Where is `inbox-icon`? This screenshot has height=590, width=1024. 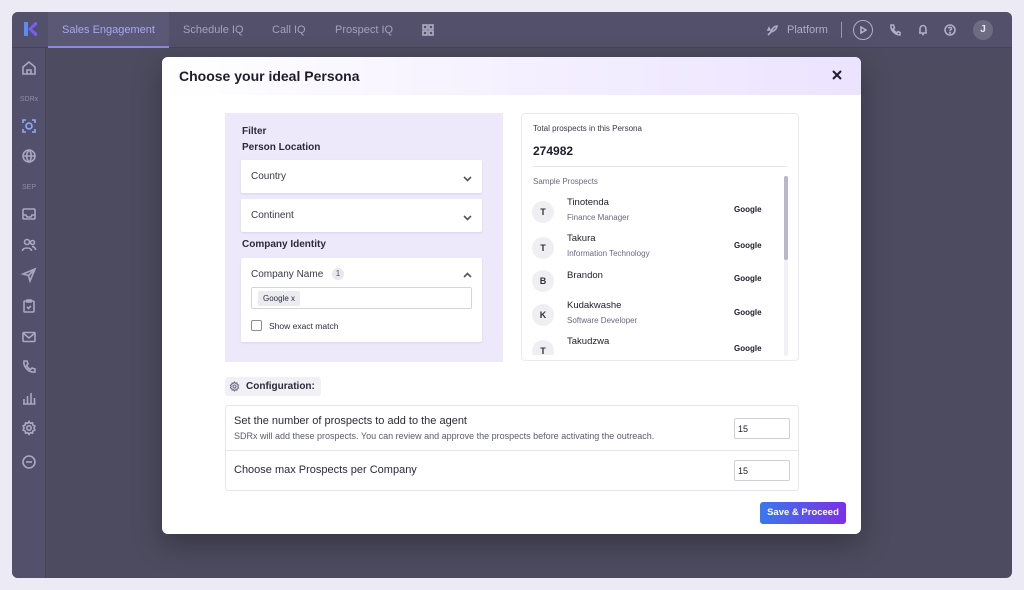 inbox-icon is located at coordinates (29, 214).